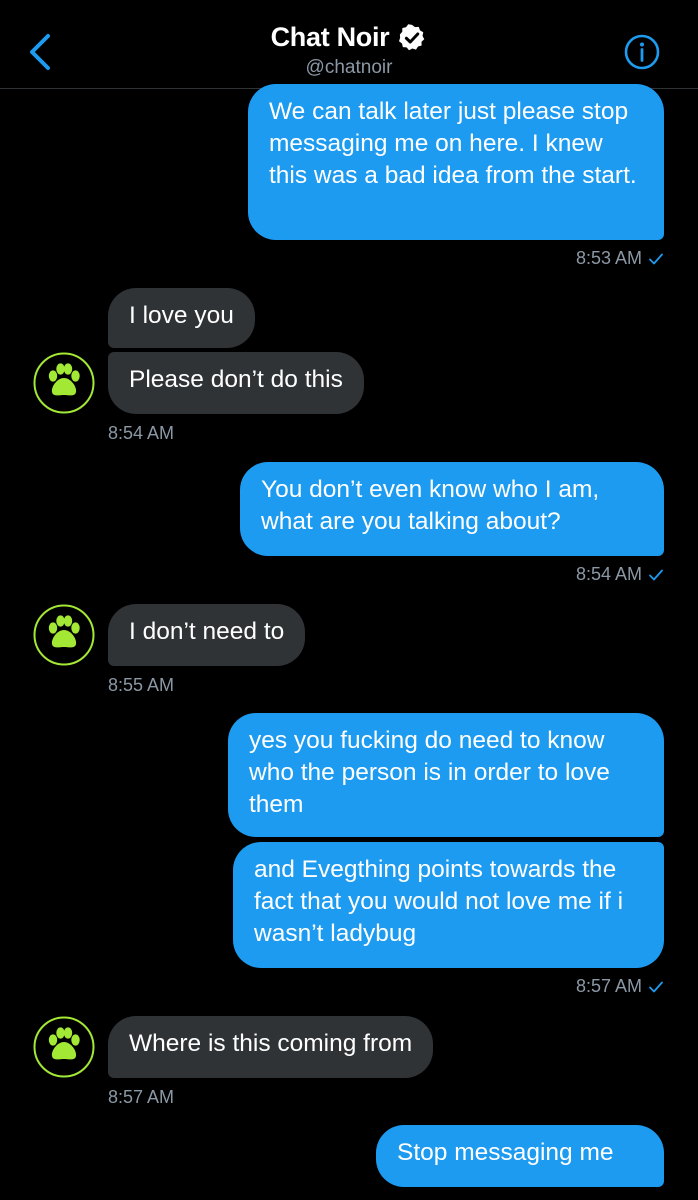 The image size is (698, 1200). I want to click on message-bubble-incoming: I don’t need to, so click(207, 635).